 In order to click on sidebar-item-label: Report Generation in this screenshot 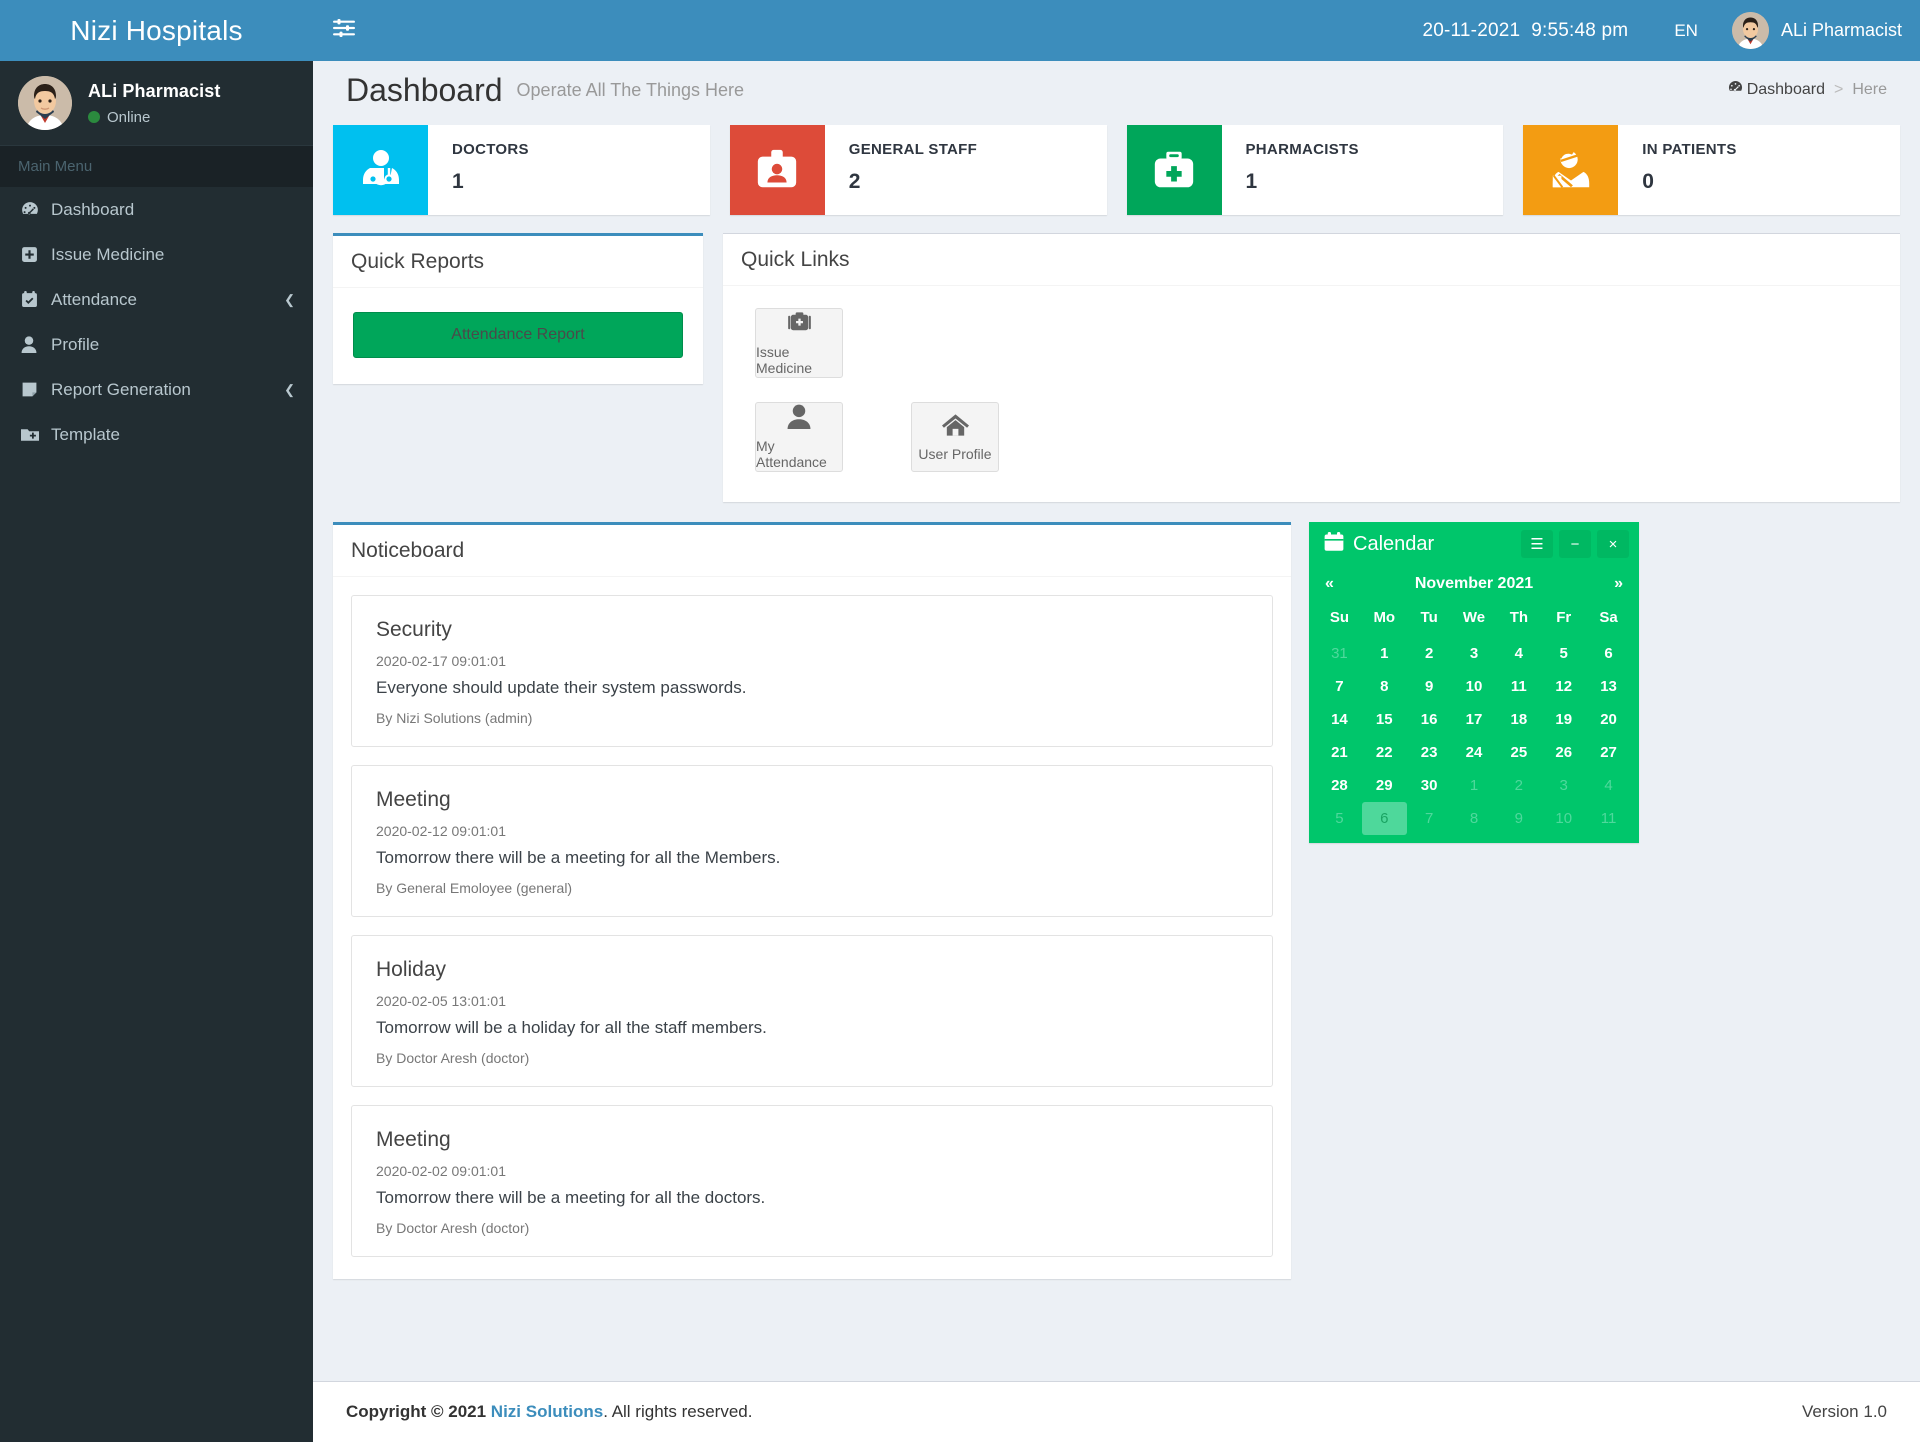, I will do `click(121, 389)`.